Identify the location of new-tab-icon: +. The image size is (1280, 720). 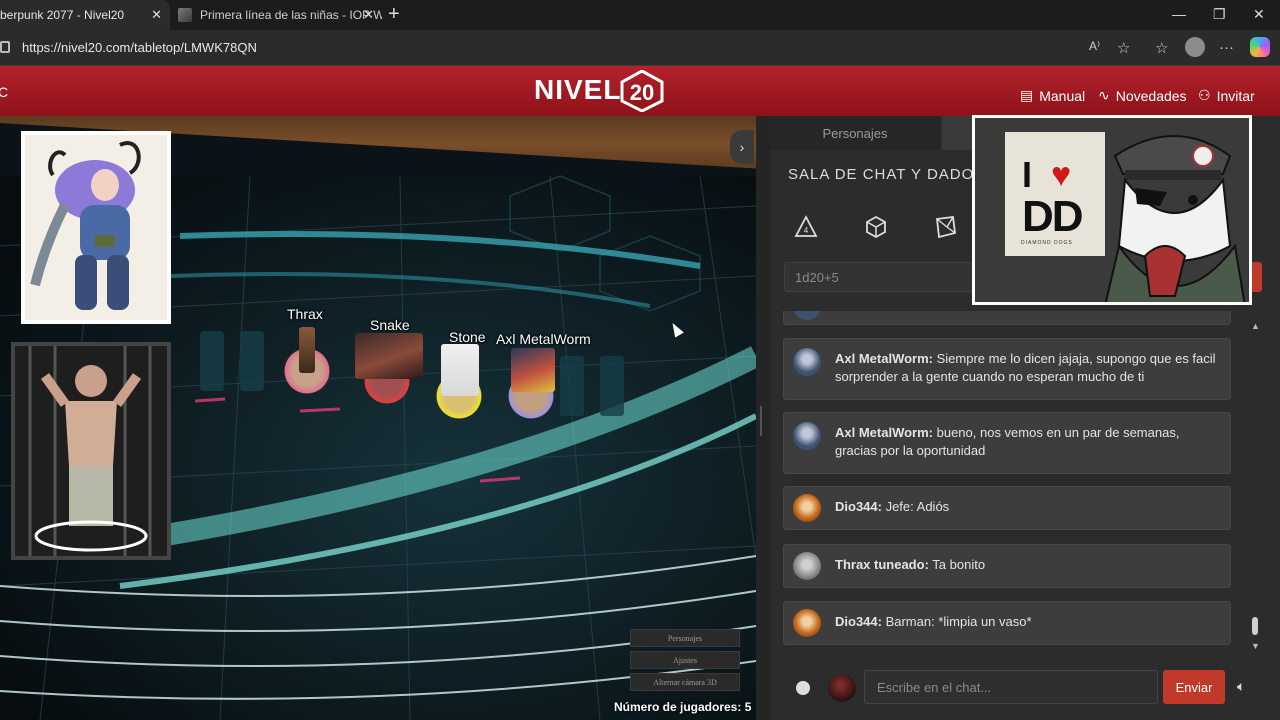
(394, 14).